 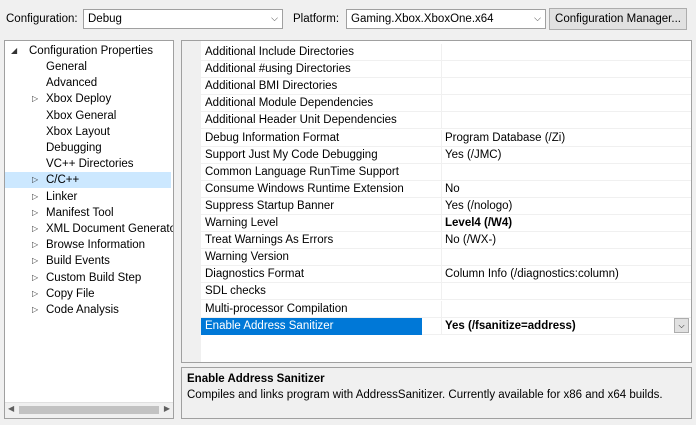 What do you see at coordinates (235, 291) in the screenshot?
I see `property-name: SDL checks` at bounding box center [235, 291].